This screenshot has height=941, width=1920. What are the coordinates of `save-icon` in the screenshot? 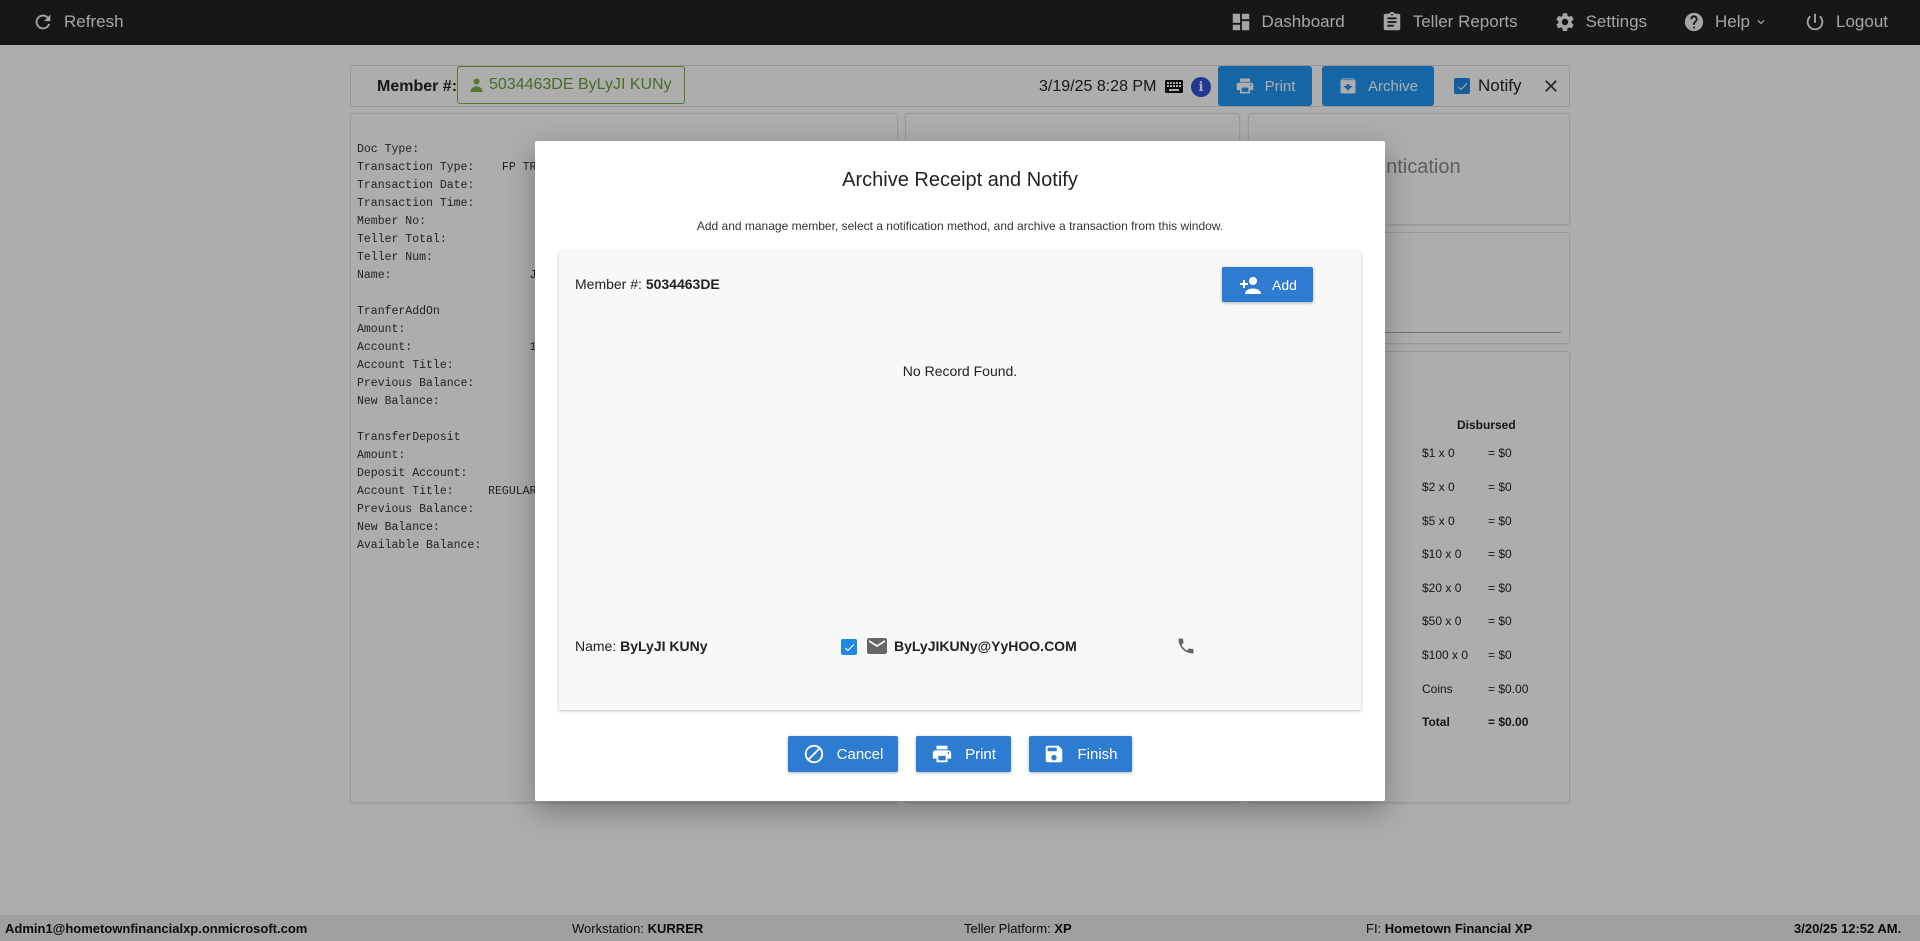 It's located at (1054, 754).